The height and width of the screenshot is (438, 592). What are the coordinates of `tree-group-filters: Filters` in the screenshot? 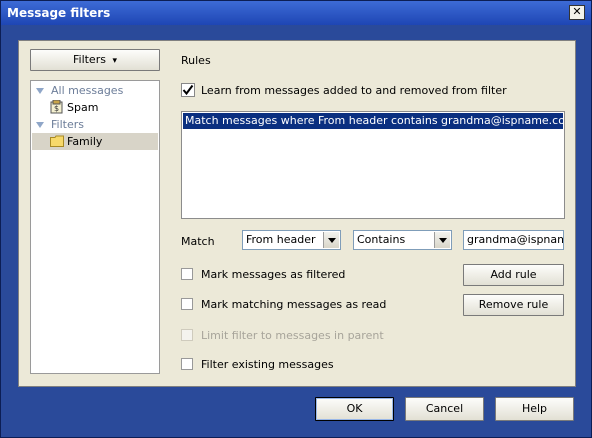 It's located at (94, 124).